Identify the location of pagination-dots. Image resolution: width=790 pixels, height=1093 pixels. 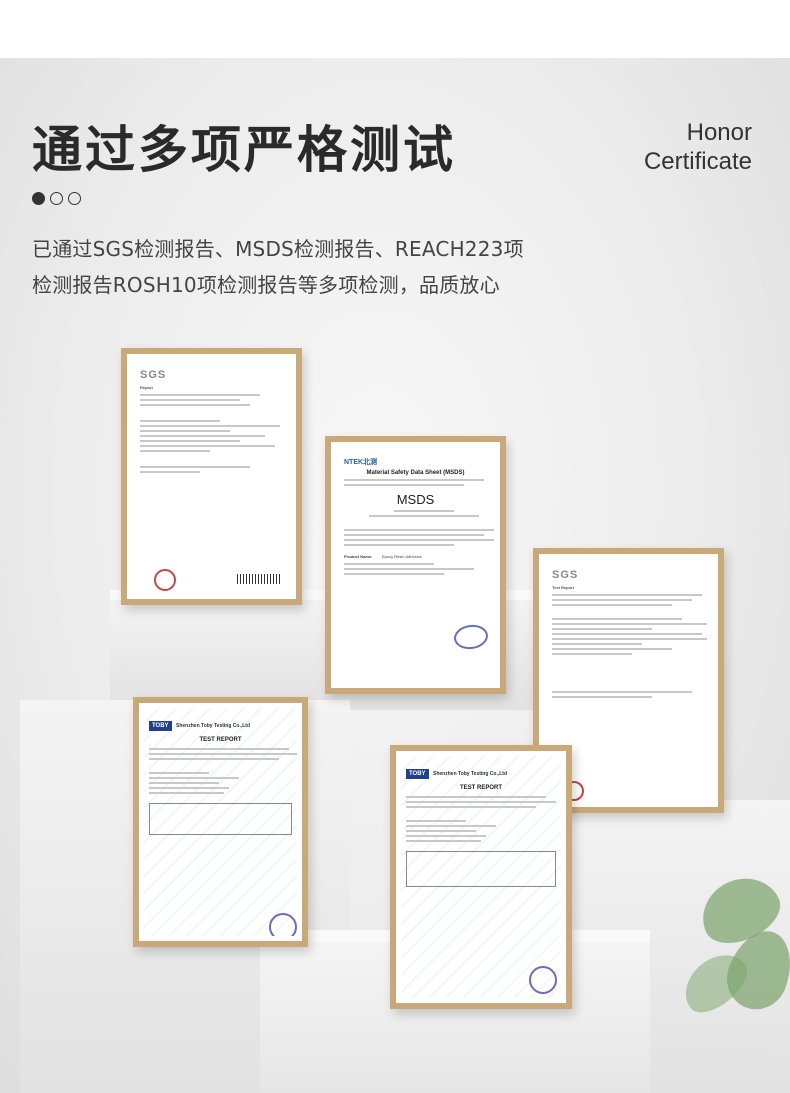
(56, 198).